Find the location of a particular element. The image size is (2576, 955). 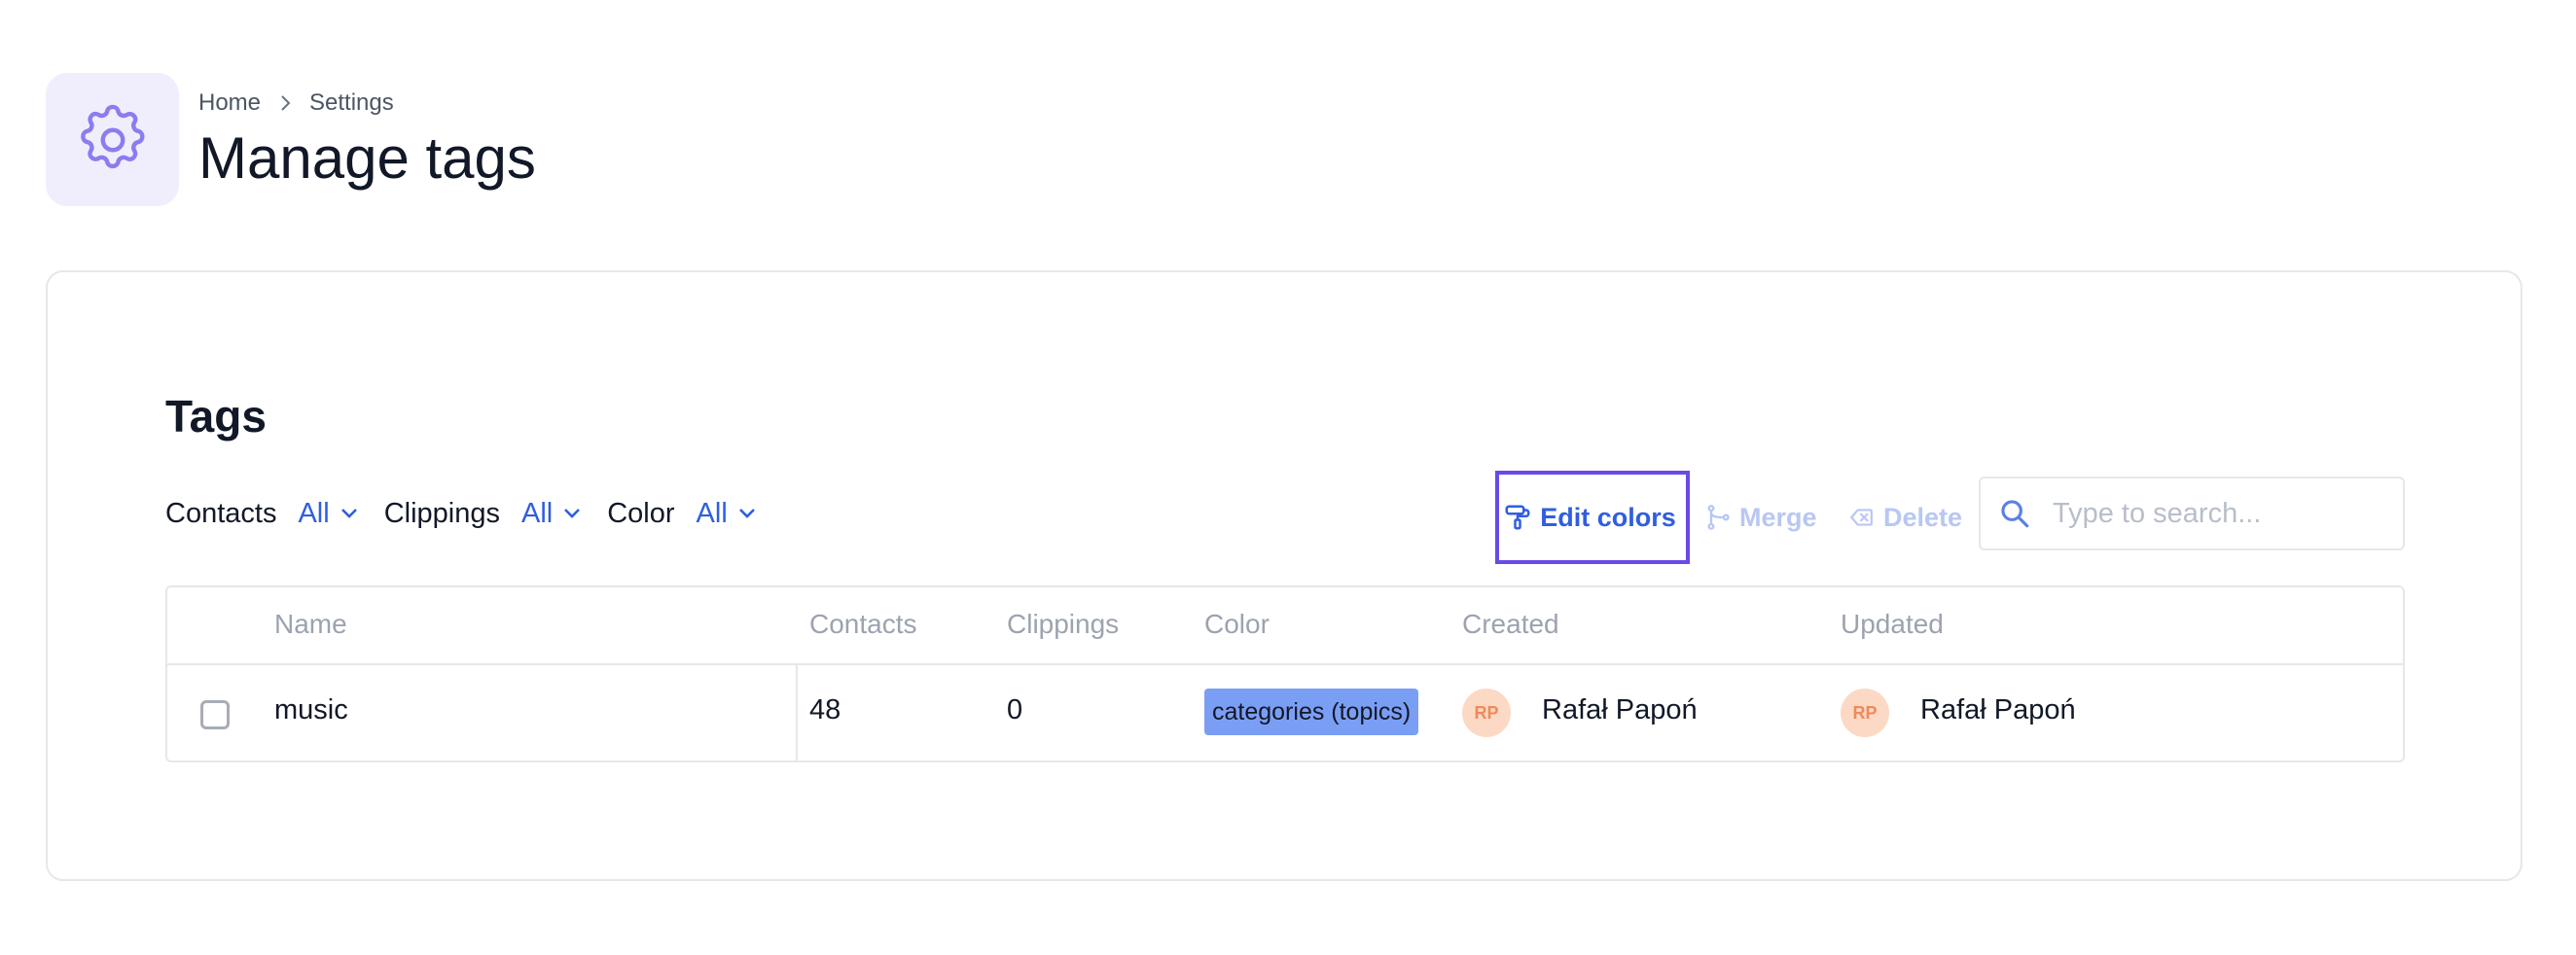

search-icon is located at coordinates (2015, 514).